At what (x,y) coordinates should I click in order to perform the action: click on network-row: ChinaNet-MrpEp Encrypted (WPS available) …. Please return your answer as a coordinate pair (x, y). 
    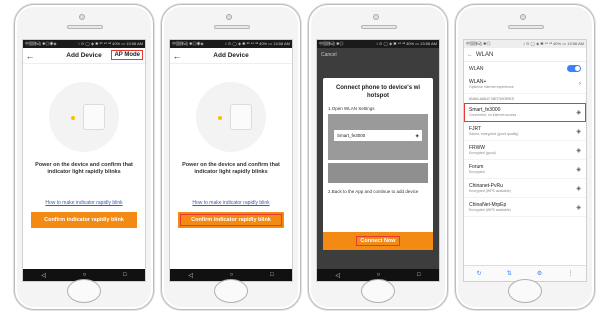
    Looking at the image, I should click on (525, 207).